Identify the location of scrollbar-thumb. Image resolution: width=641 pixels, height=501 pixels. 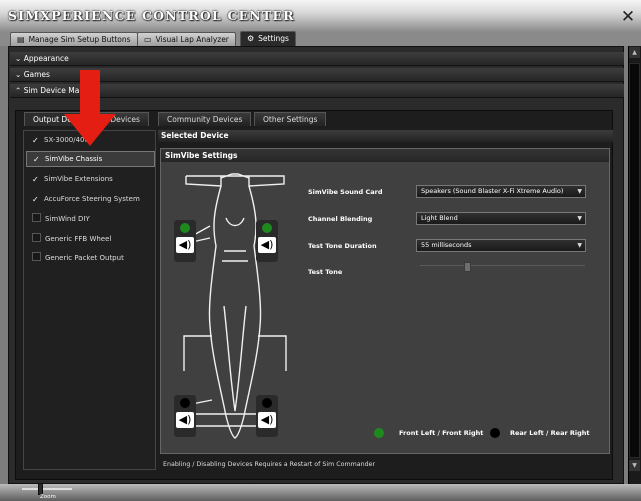
(634, 260).